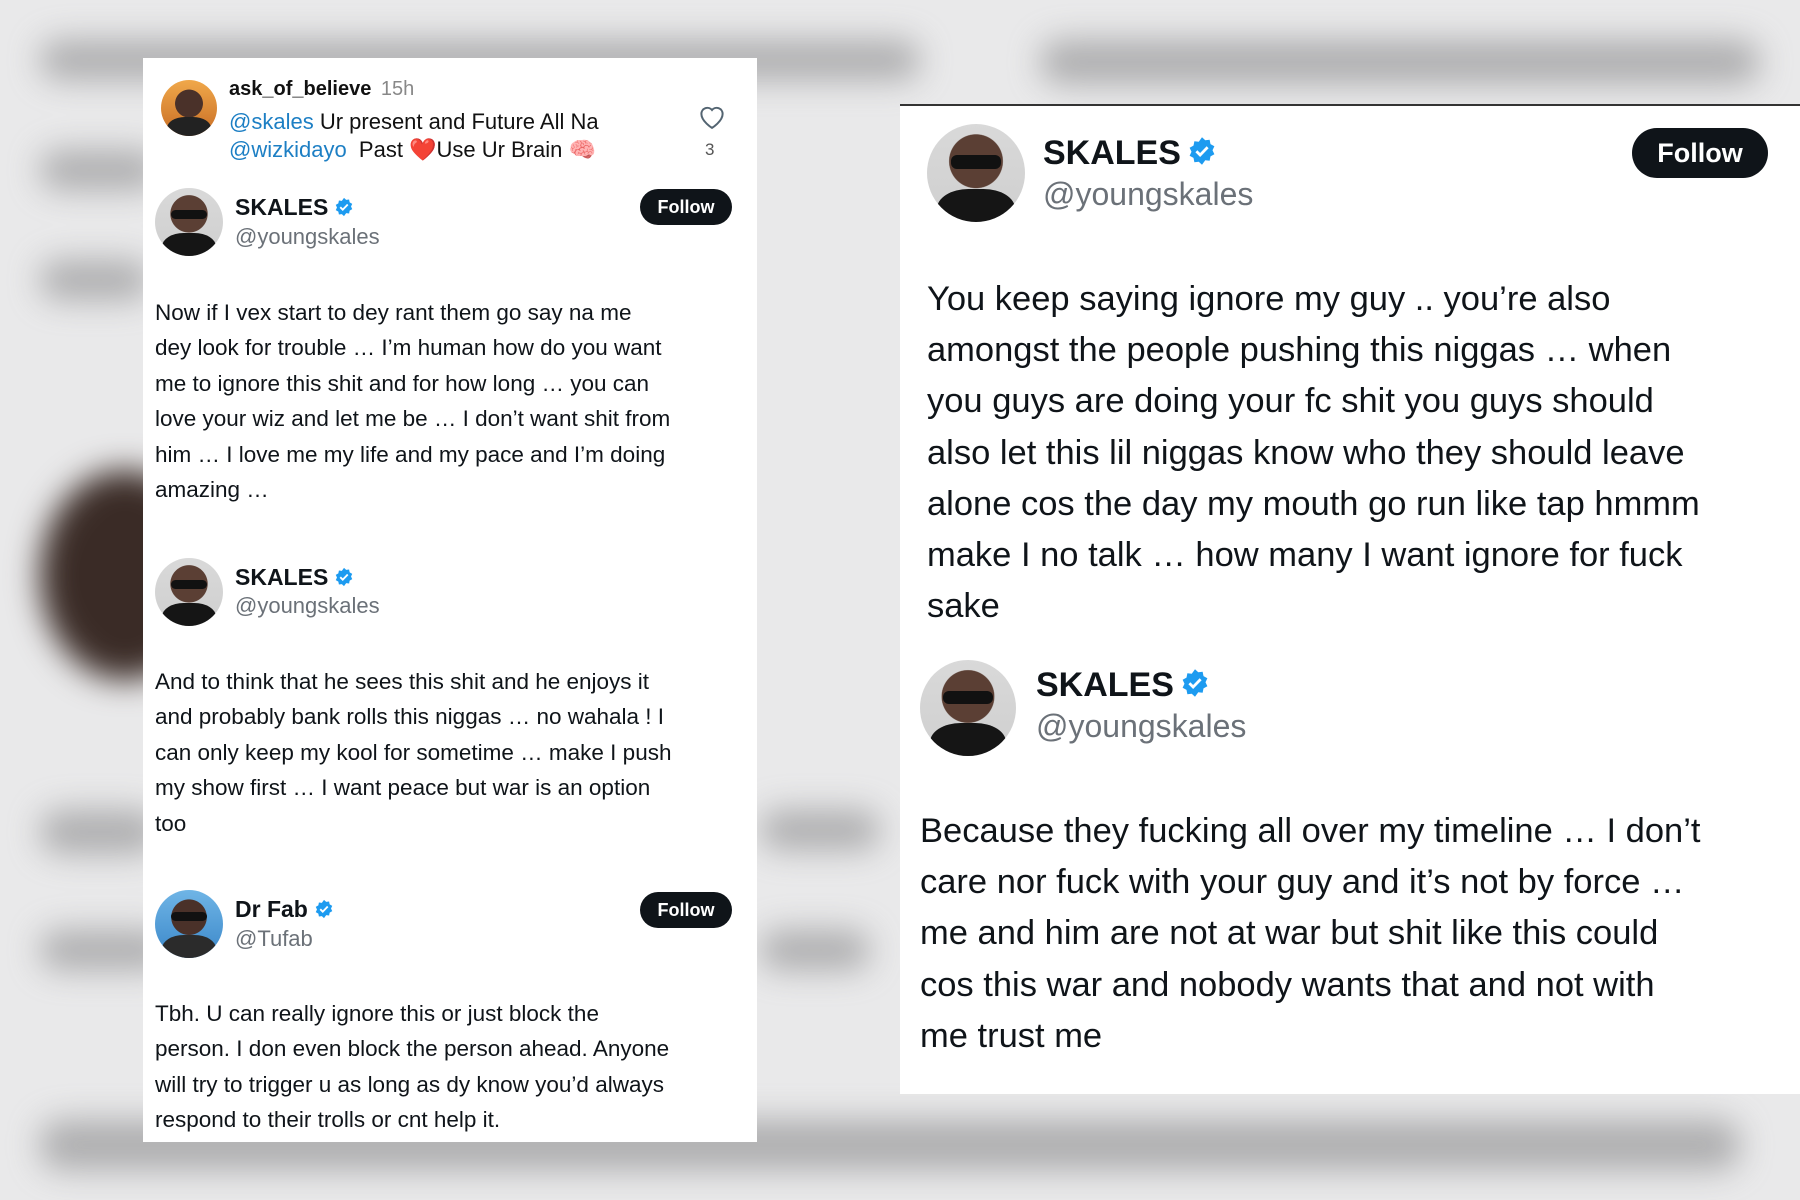  I want to click on comment-header: ask_of_believe 15h, so click(321, 89).